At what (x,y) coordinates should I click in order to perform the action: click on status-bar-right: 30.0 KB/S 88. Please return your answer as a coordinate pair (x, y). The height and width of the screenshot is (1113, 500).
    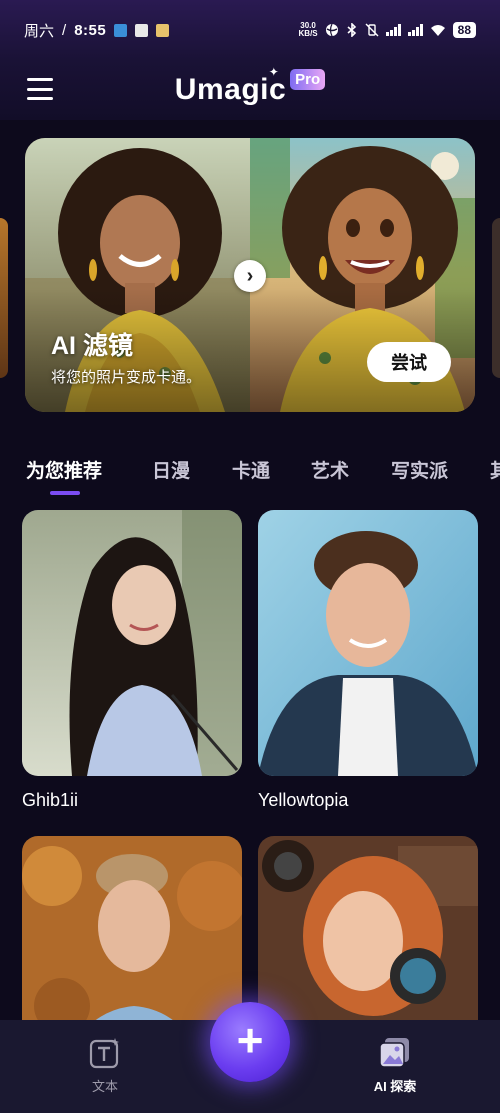
    Looking at the image, I should click on (387, 30).